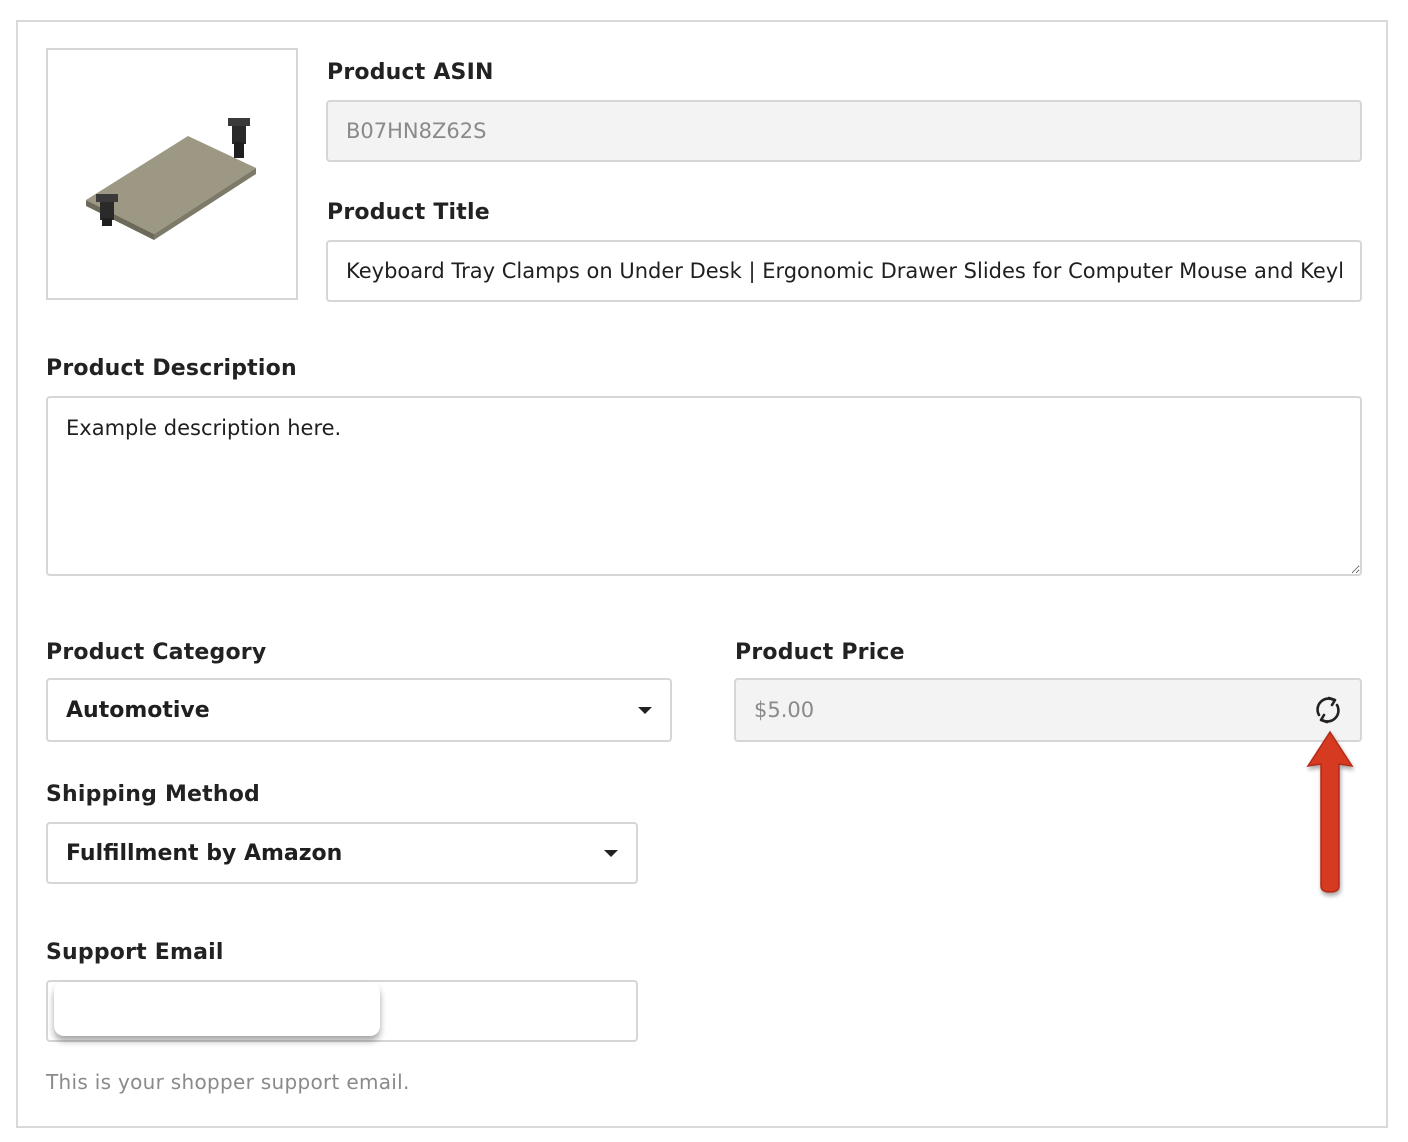 This screenshot has height=1142, width=1408. I want to click on asin-field: B07HN8Z62S, so click(844, 131).